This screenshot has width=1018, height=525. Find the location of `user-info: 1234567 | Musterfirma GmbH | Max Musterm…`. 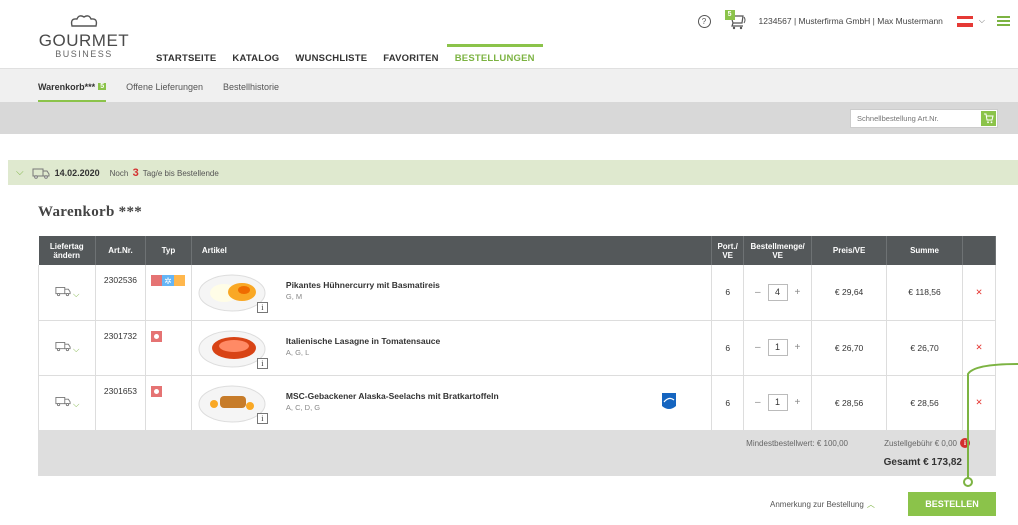

user-info: 1234567 | Musterfirma GmbH | Max Musterm… is located at coordinates (851, 21).